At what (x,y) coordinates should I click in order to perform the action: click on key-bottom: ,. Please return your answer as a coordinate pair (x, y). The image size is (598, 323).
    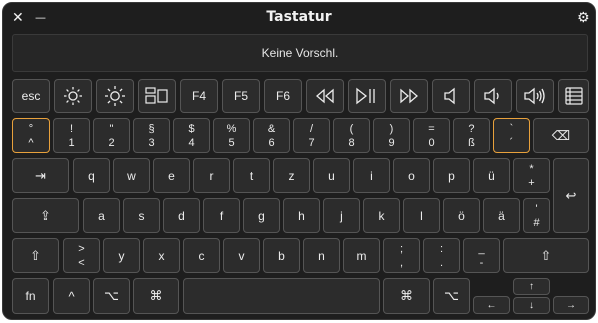
    Looking at the image, I should click on (401, 262).